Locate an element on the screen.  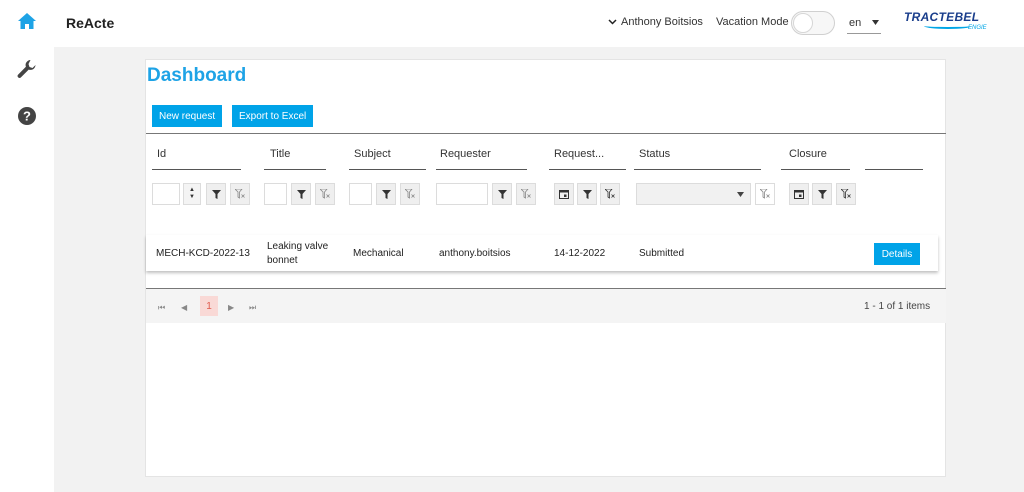
closure-calendar-button is located at coordinates (799, 194).